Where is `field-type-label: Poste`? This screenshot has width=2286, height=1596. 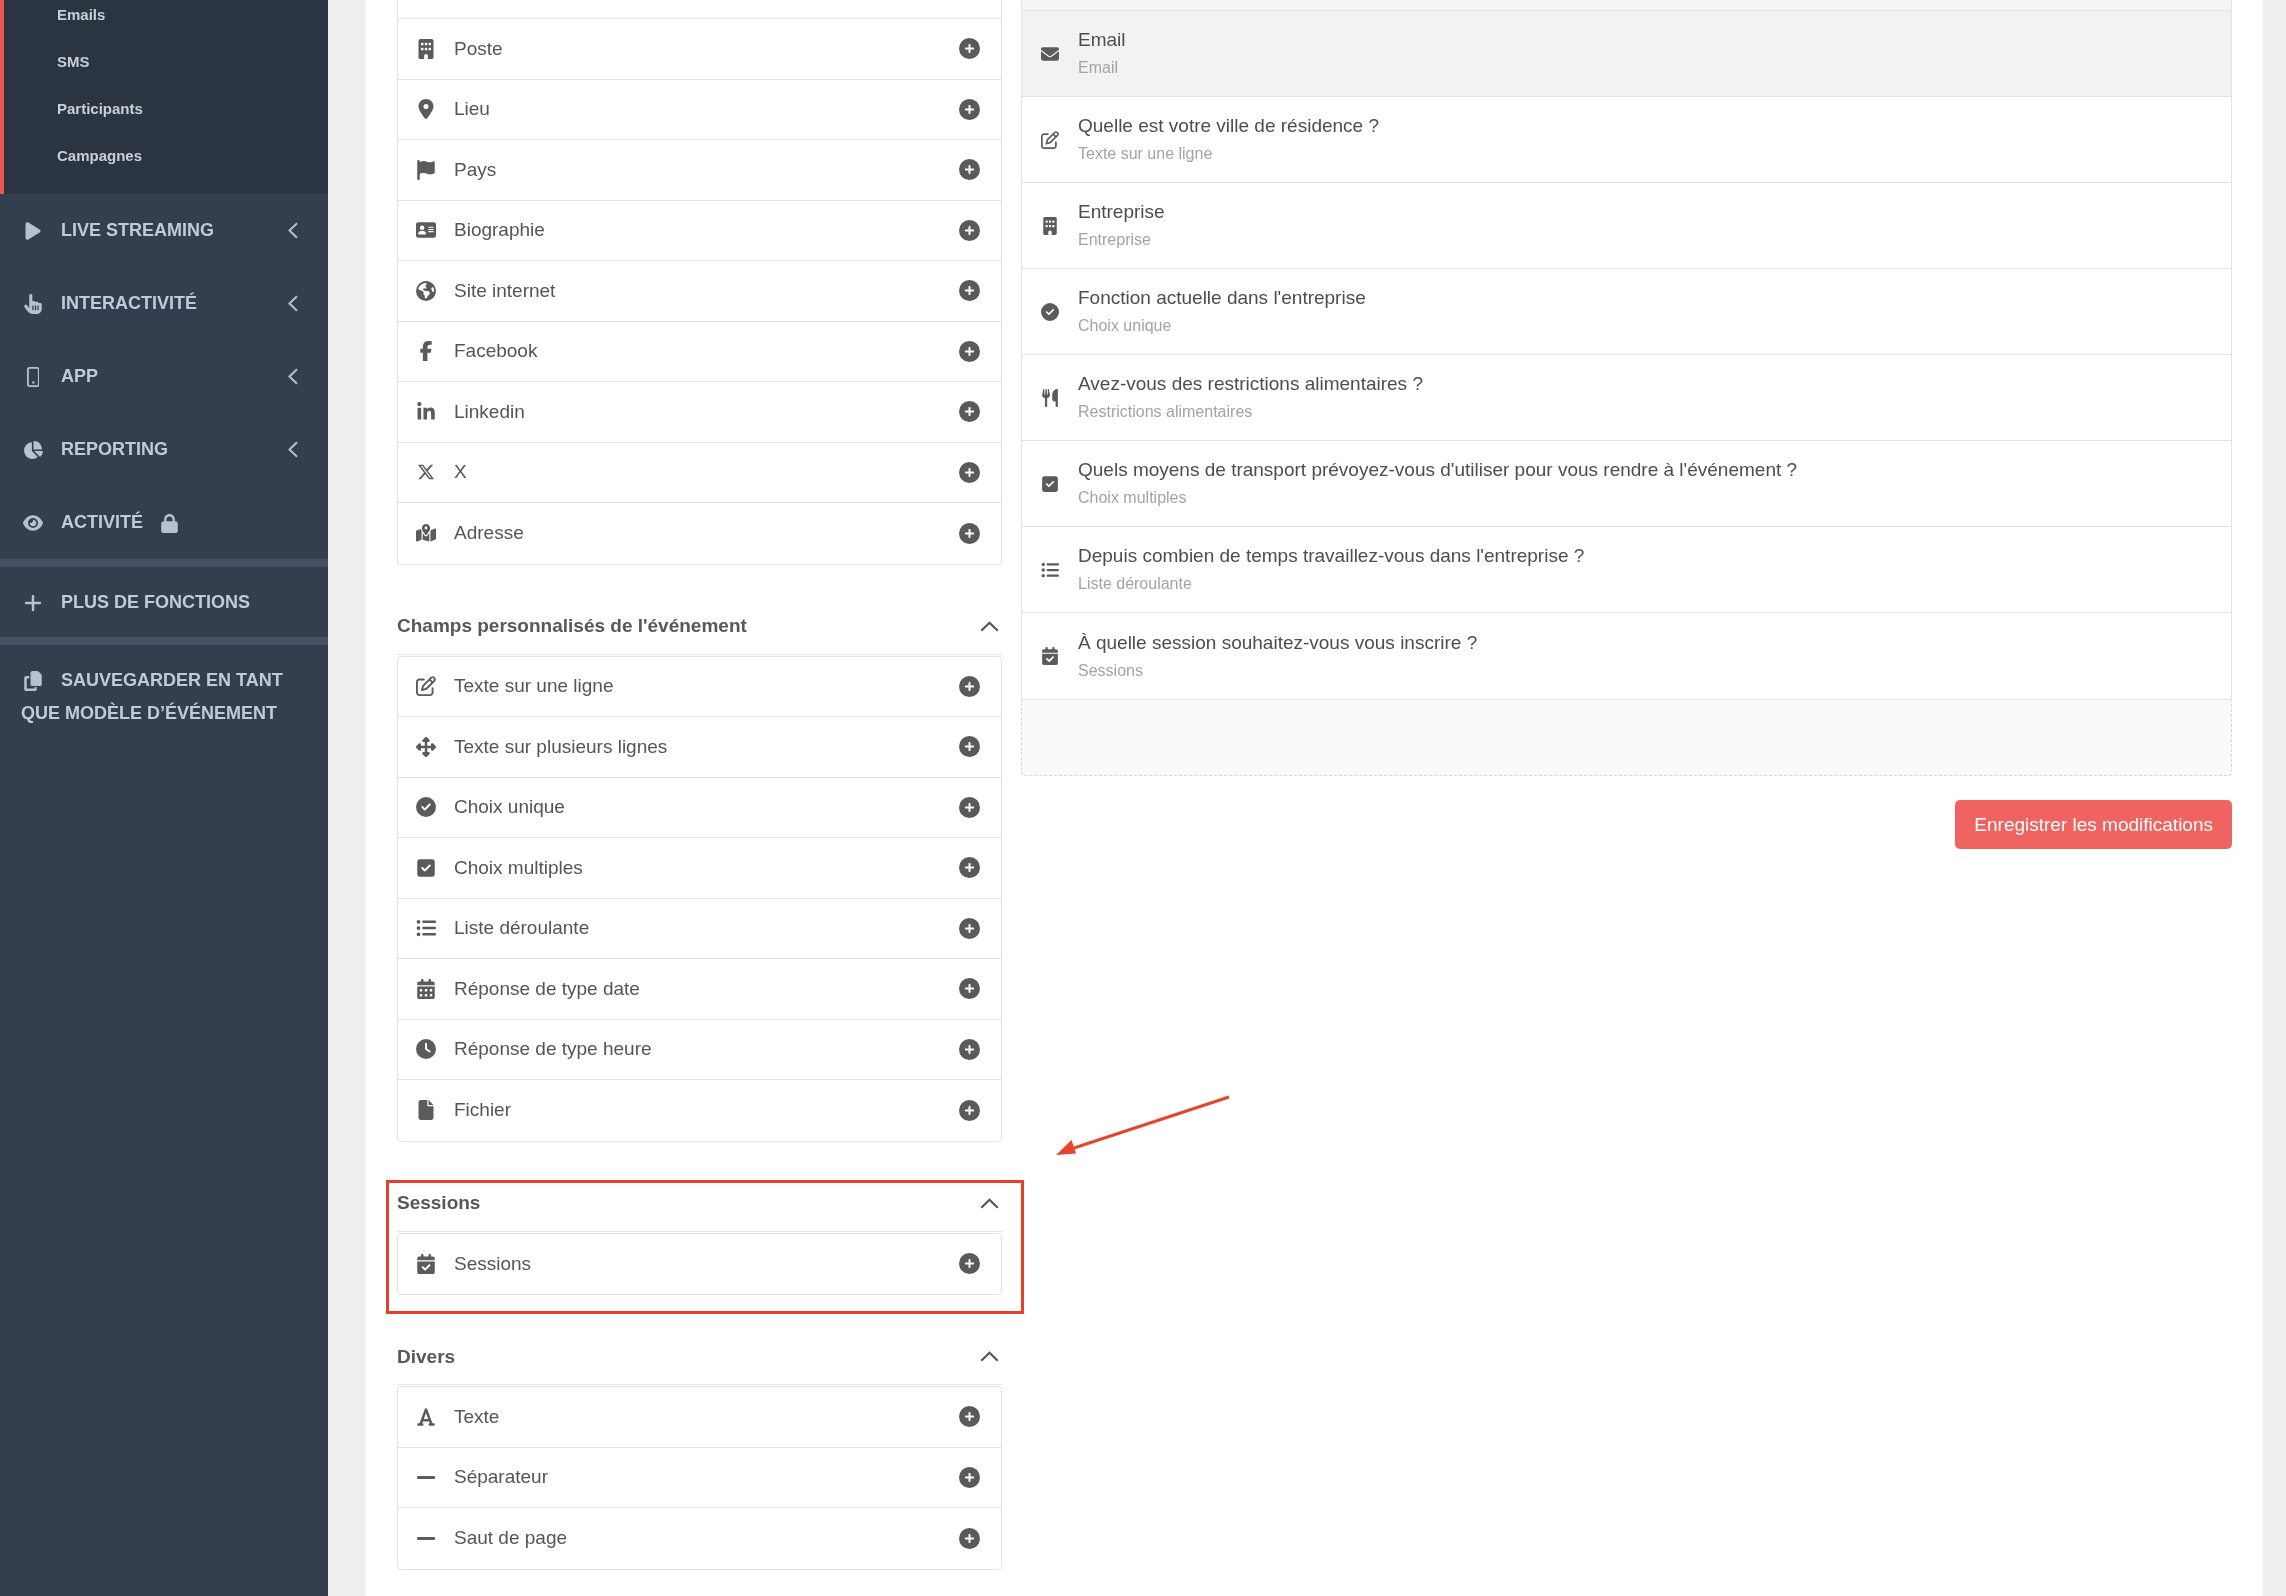
field-type-label: Poste is located at coordinates (479, 48).